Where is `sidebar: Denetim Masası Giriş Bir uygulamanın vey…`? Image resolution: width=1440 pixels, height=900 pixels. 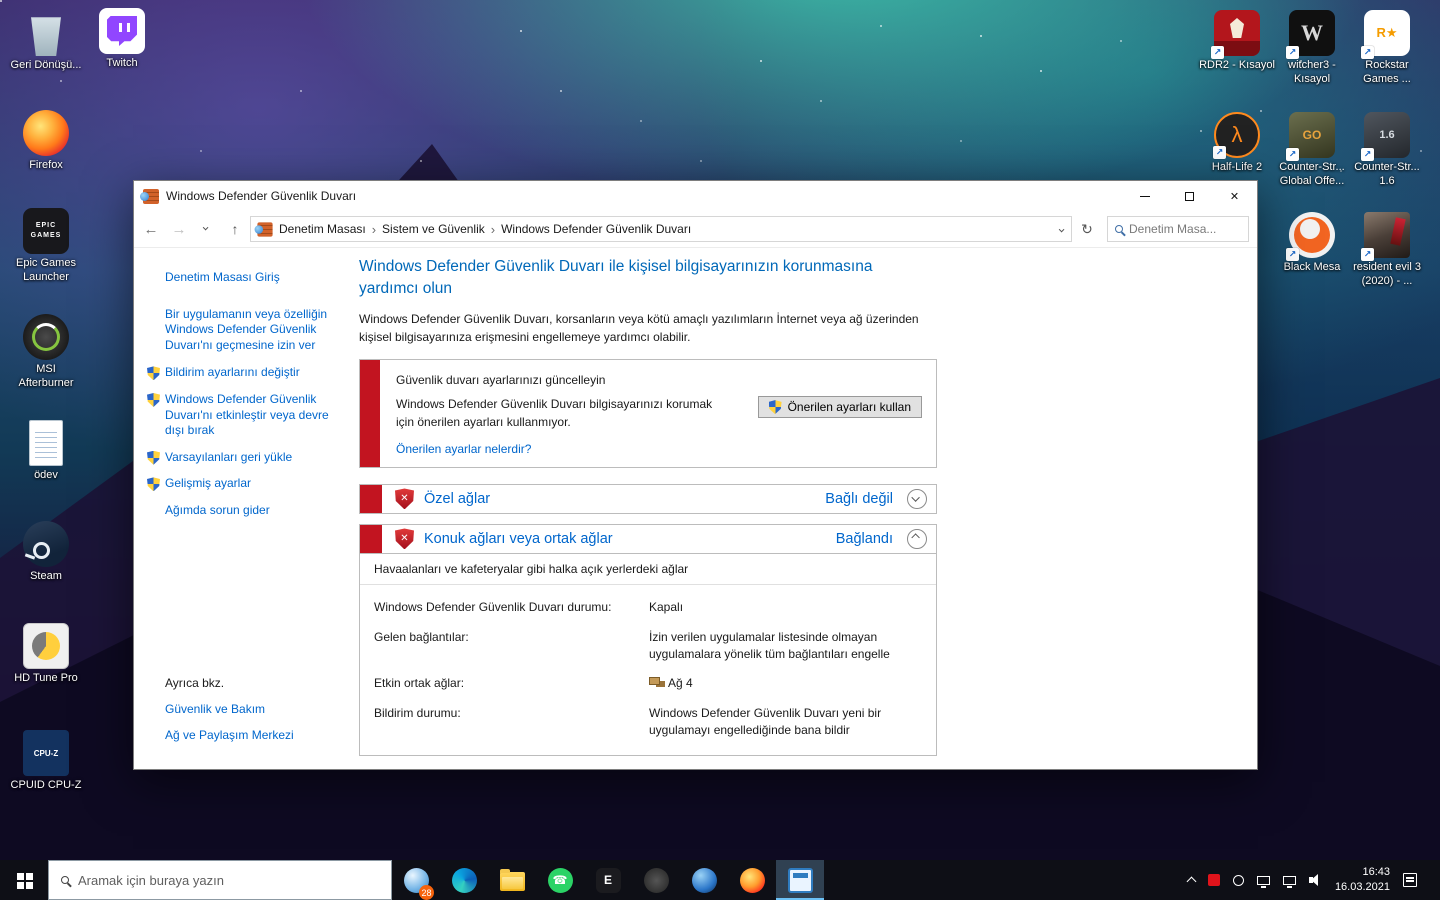 sidebar: Denetim Masası Giriş Bir uygulamanın vey… is located at coordinates (240, 508).